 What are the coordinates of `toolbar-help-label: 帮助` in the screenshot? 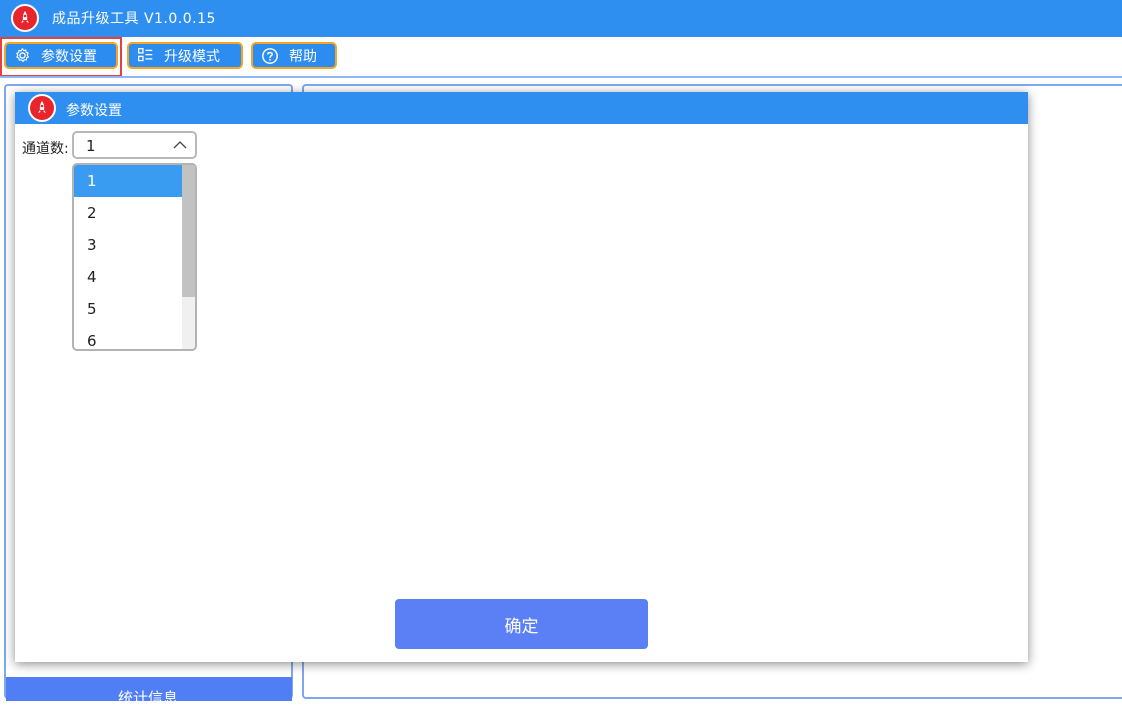 It's located at (303, 56).